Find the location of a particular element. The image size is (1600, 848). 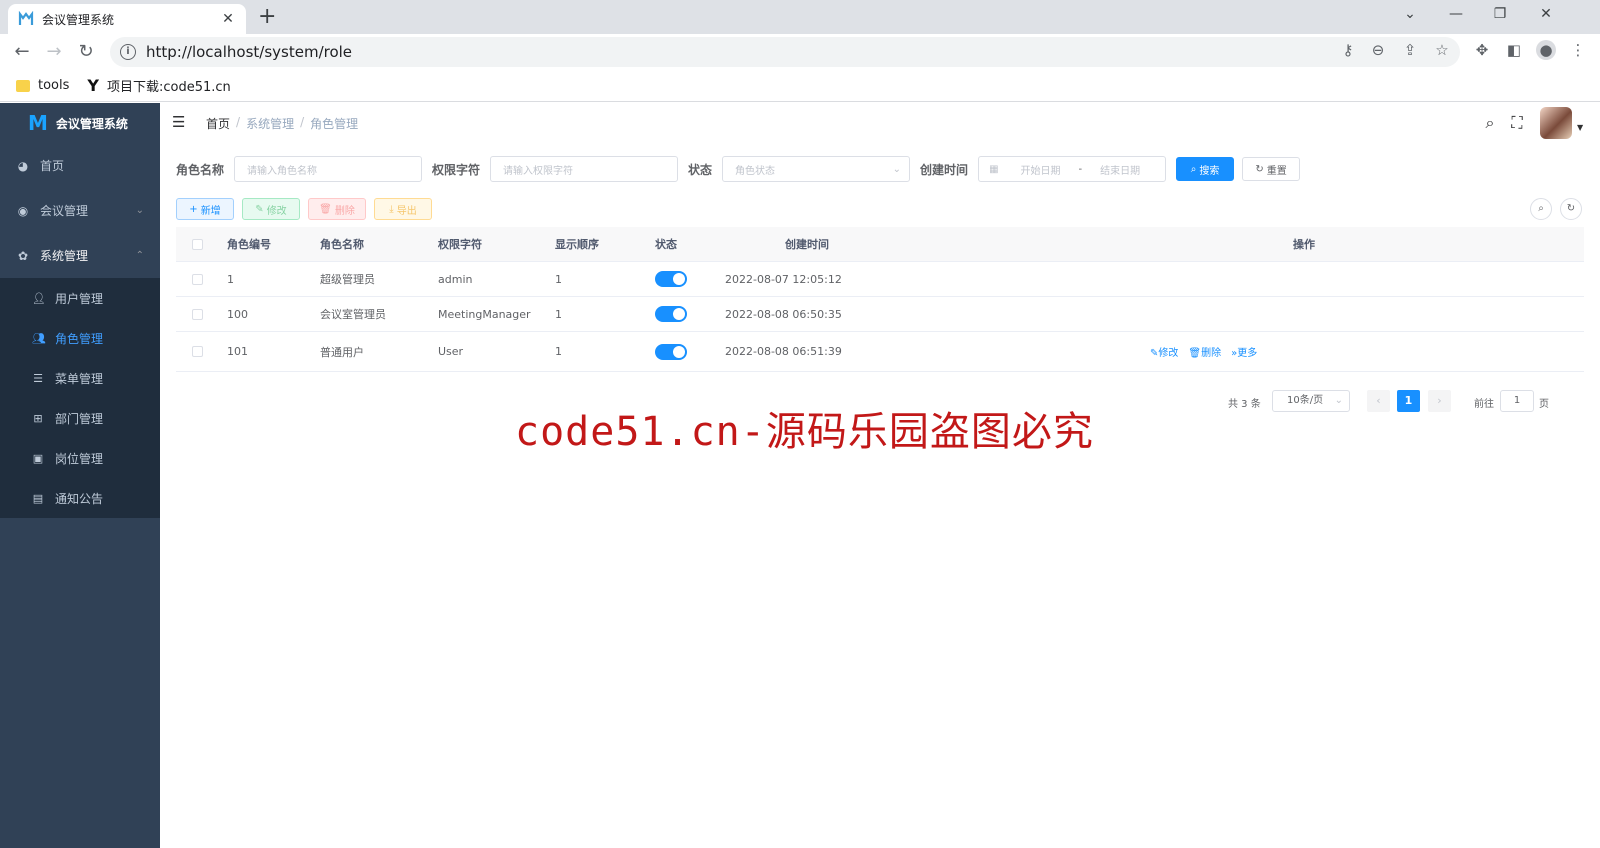

header-status: 状态 is located at coordinates (666, 244).